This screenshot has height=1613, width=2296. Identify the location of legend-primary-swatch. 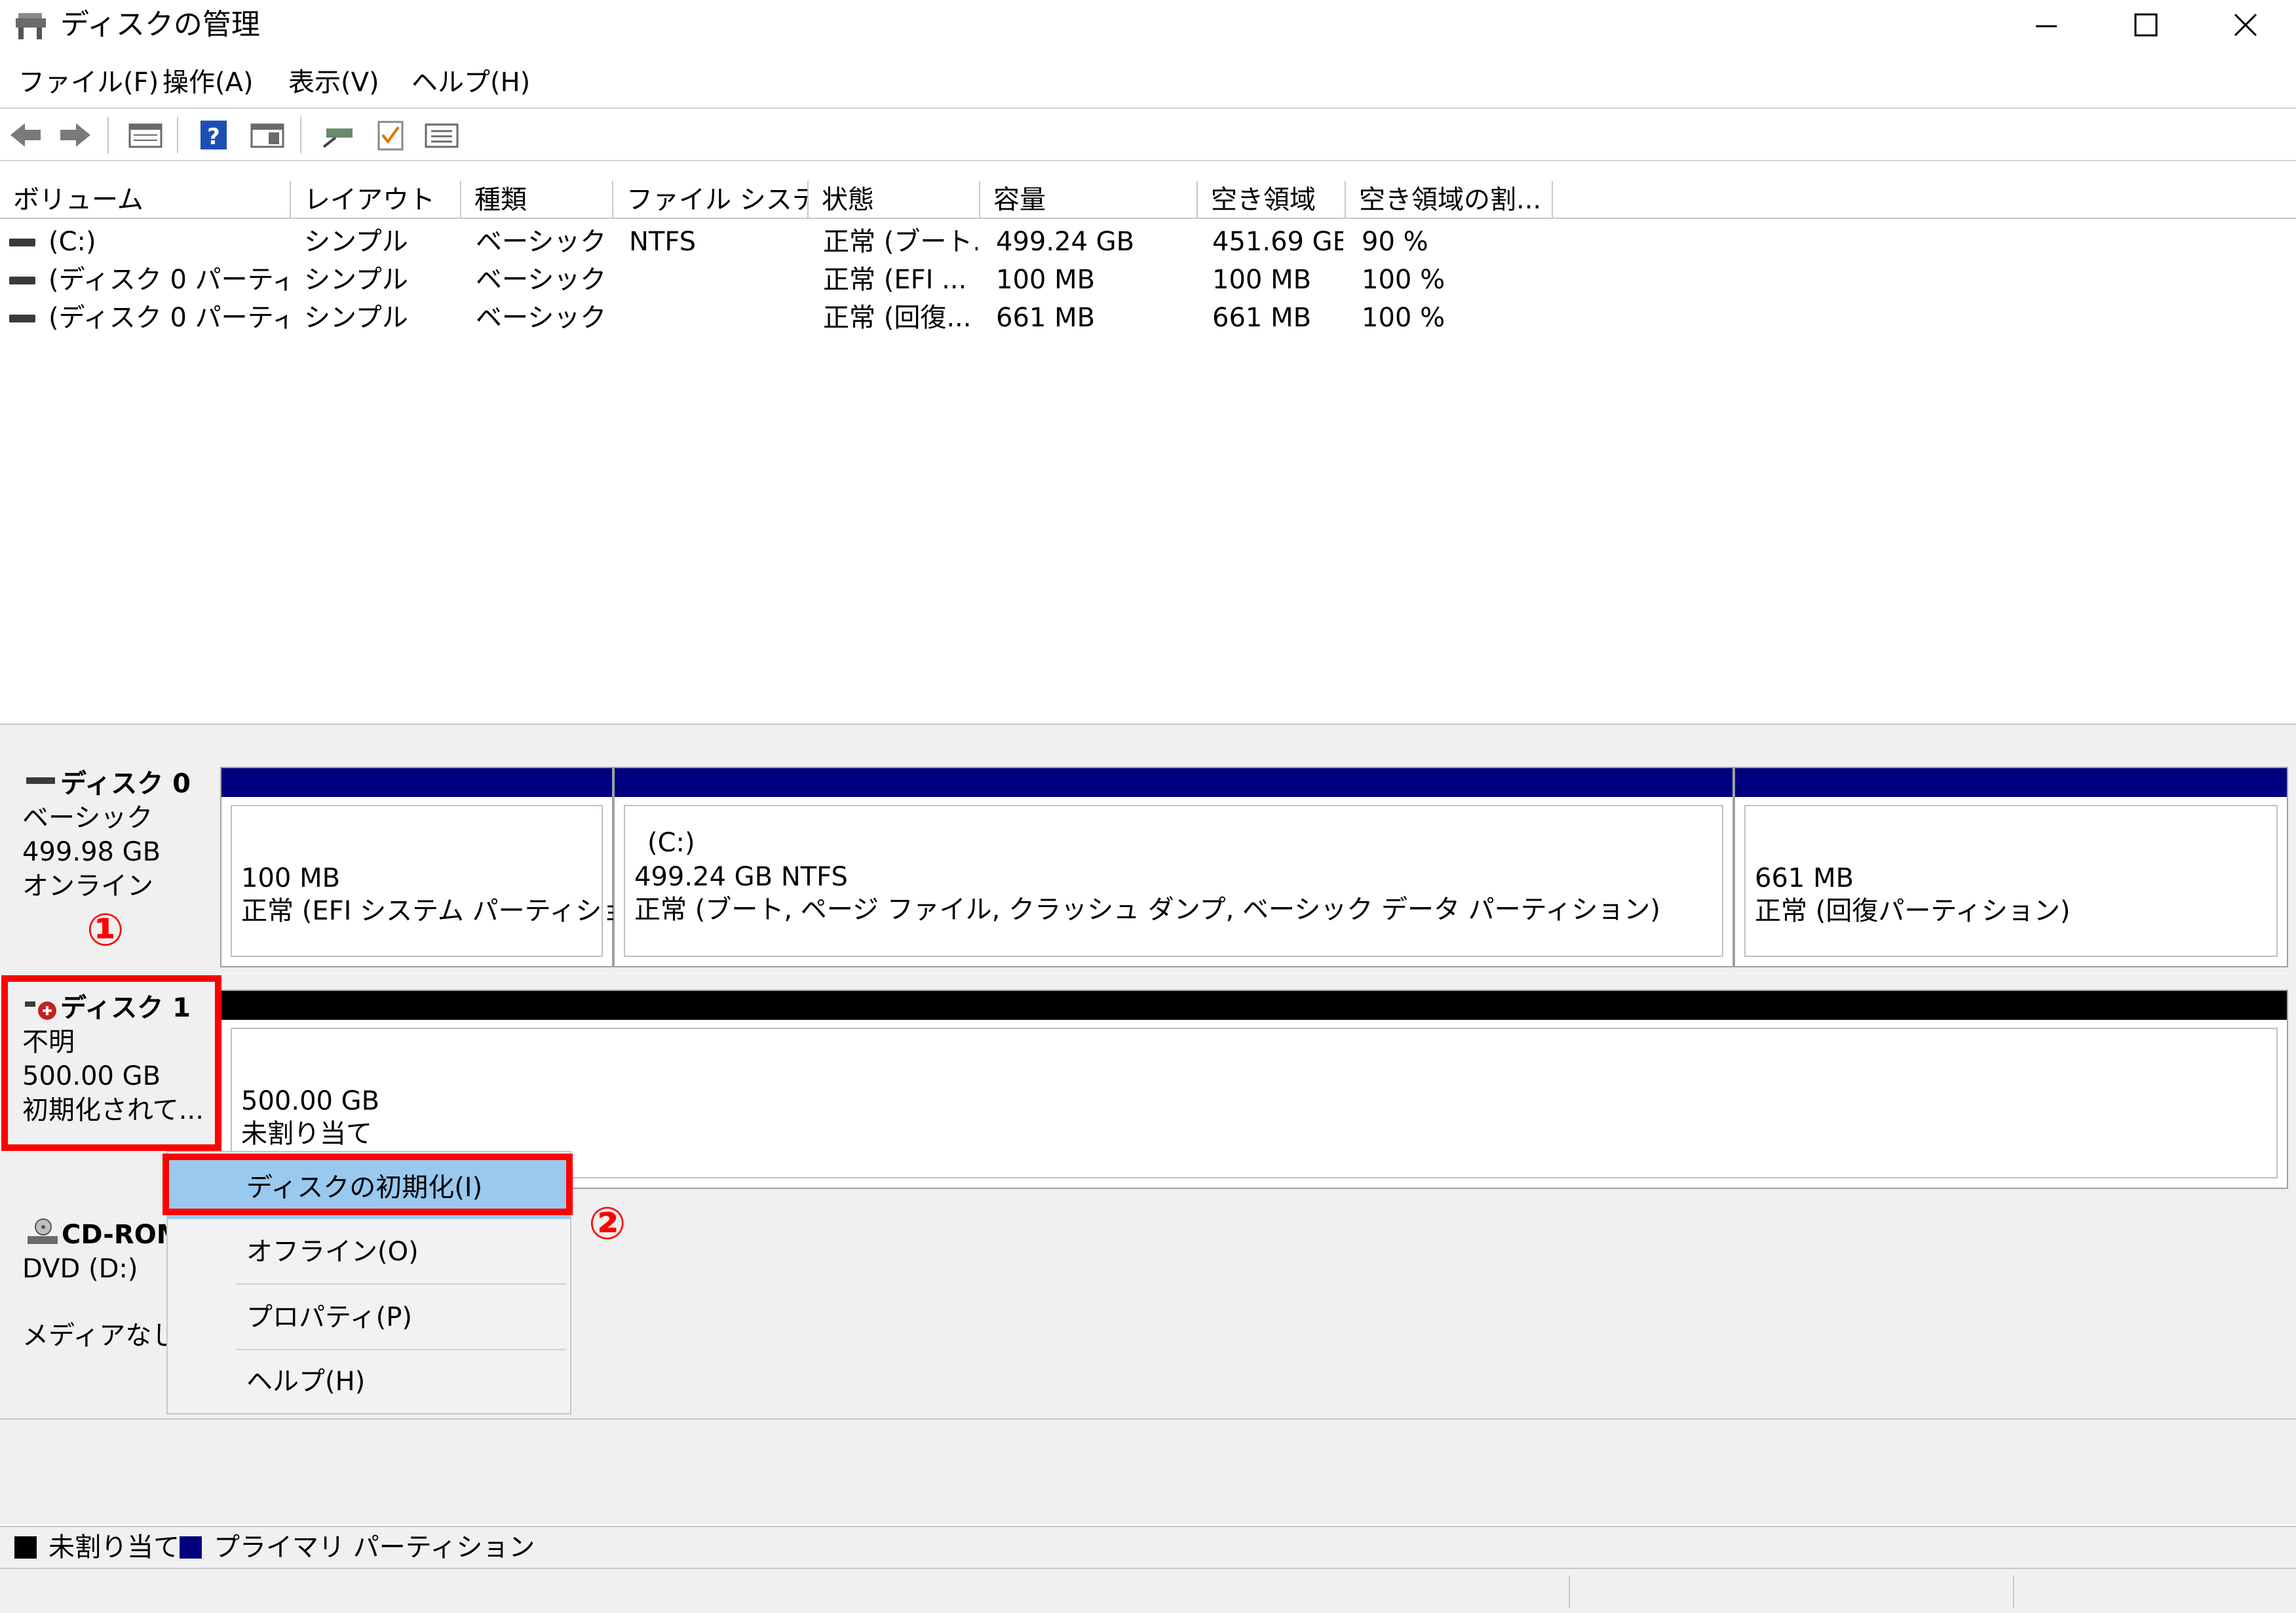
(191, 1547).